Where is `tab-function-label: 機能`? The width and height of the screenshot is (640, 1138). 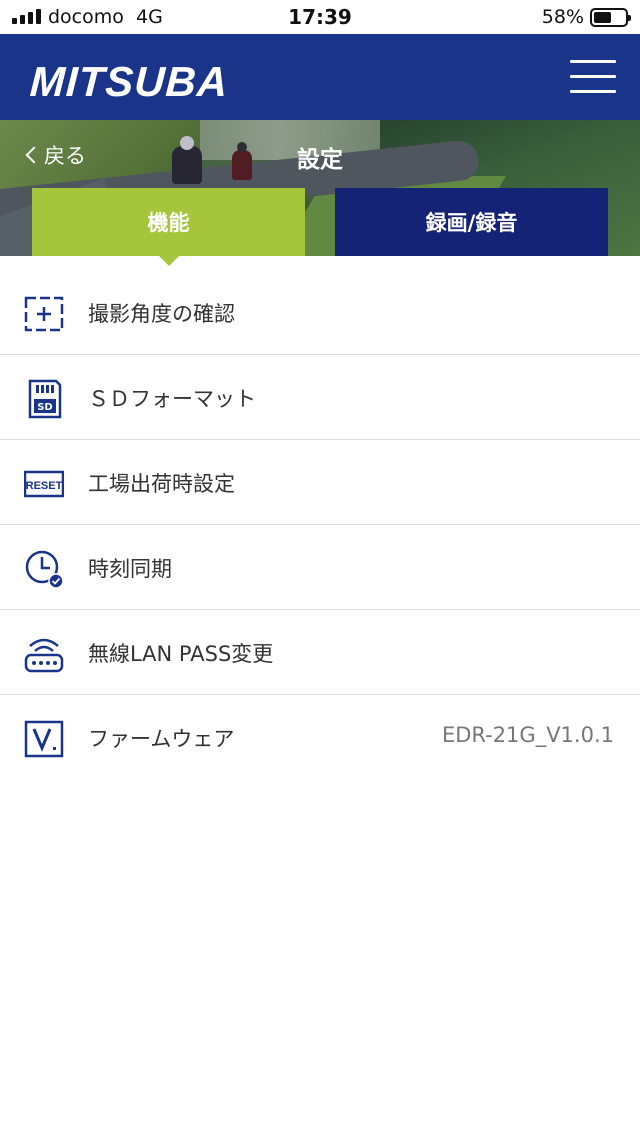 tab-function-label: 機能 is located at coordinates (168, 223).